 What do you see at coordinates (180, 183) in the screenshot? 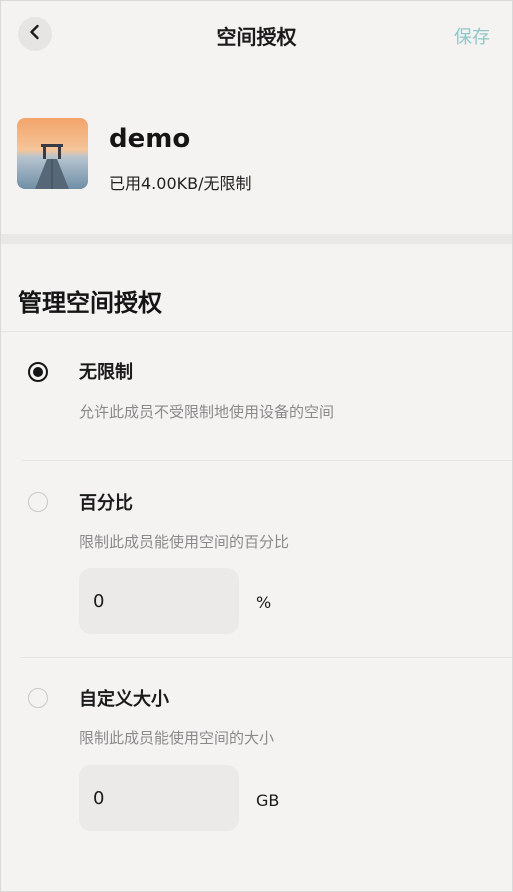
I see `storage-usage: 已用4.00KB/无限制` at bounding box center [180, 183].